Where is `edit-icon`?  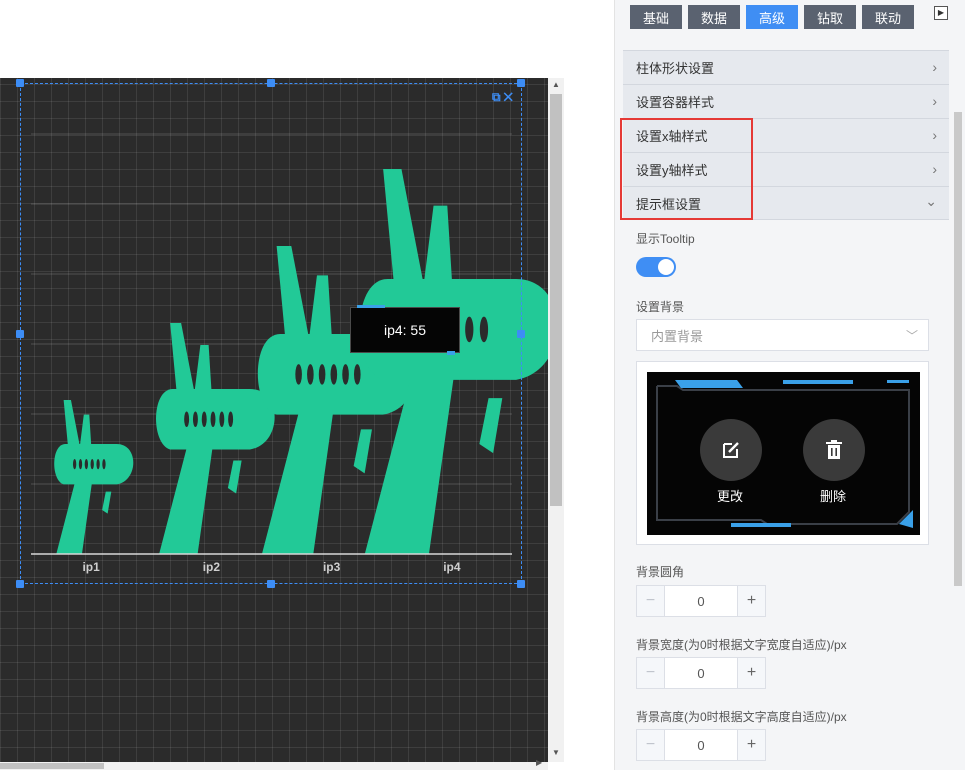 edit-icon is located at coordinates (731, 450).